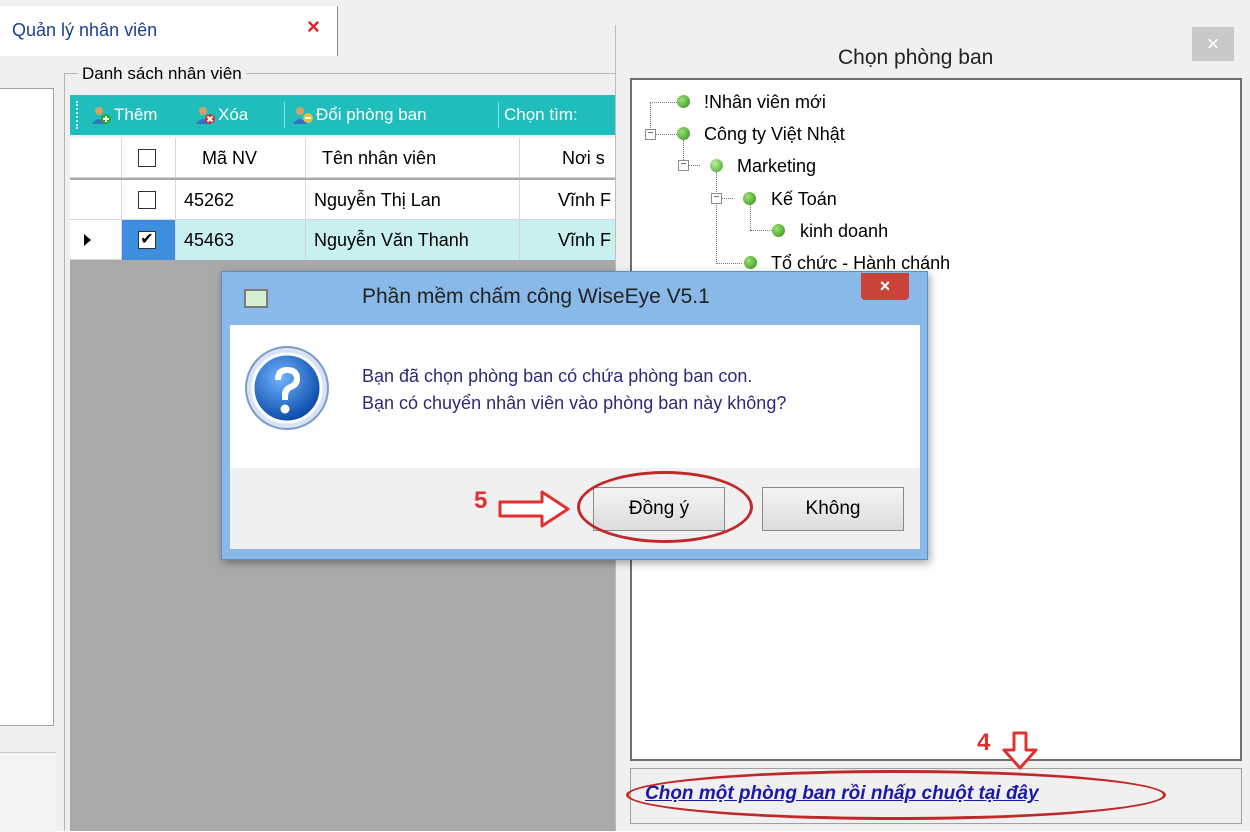  I want to click on table-row: 45262 Nguyễn Thị Lan Vĩnh F, so click(350, 200).